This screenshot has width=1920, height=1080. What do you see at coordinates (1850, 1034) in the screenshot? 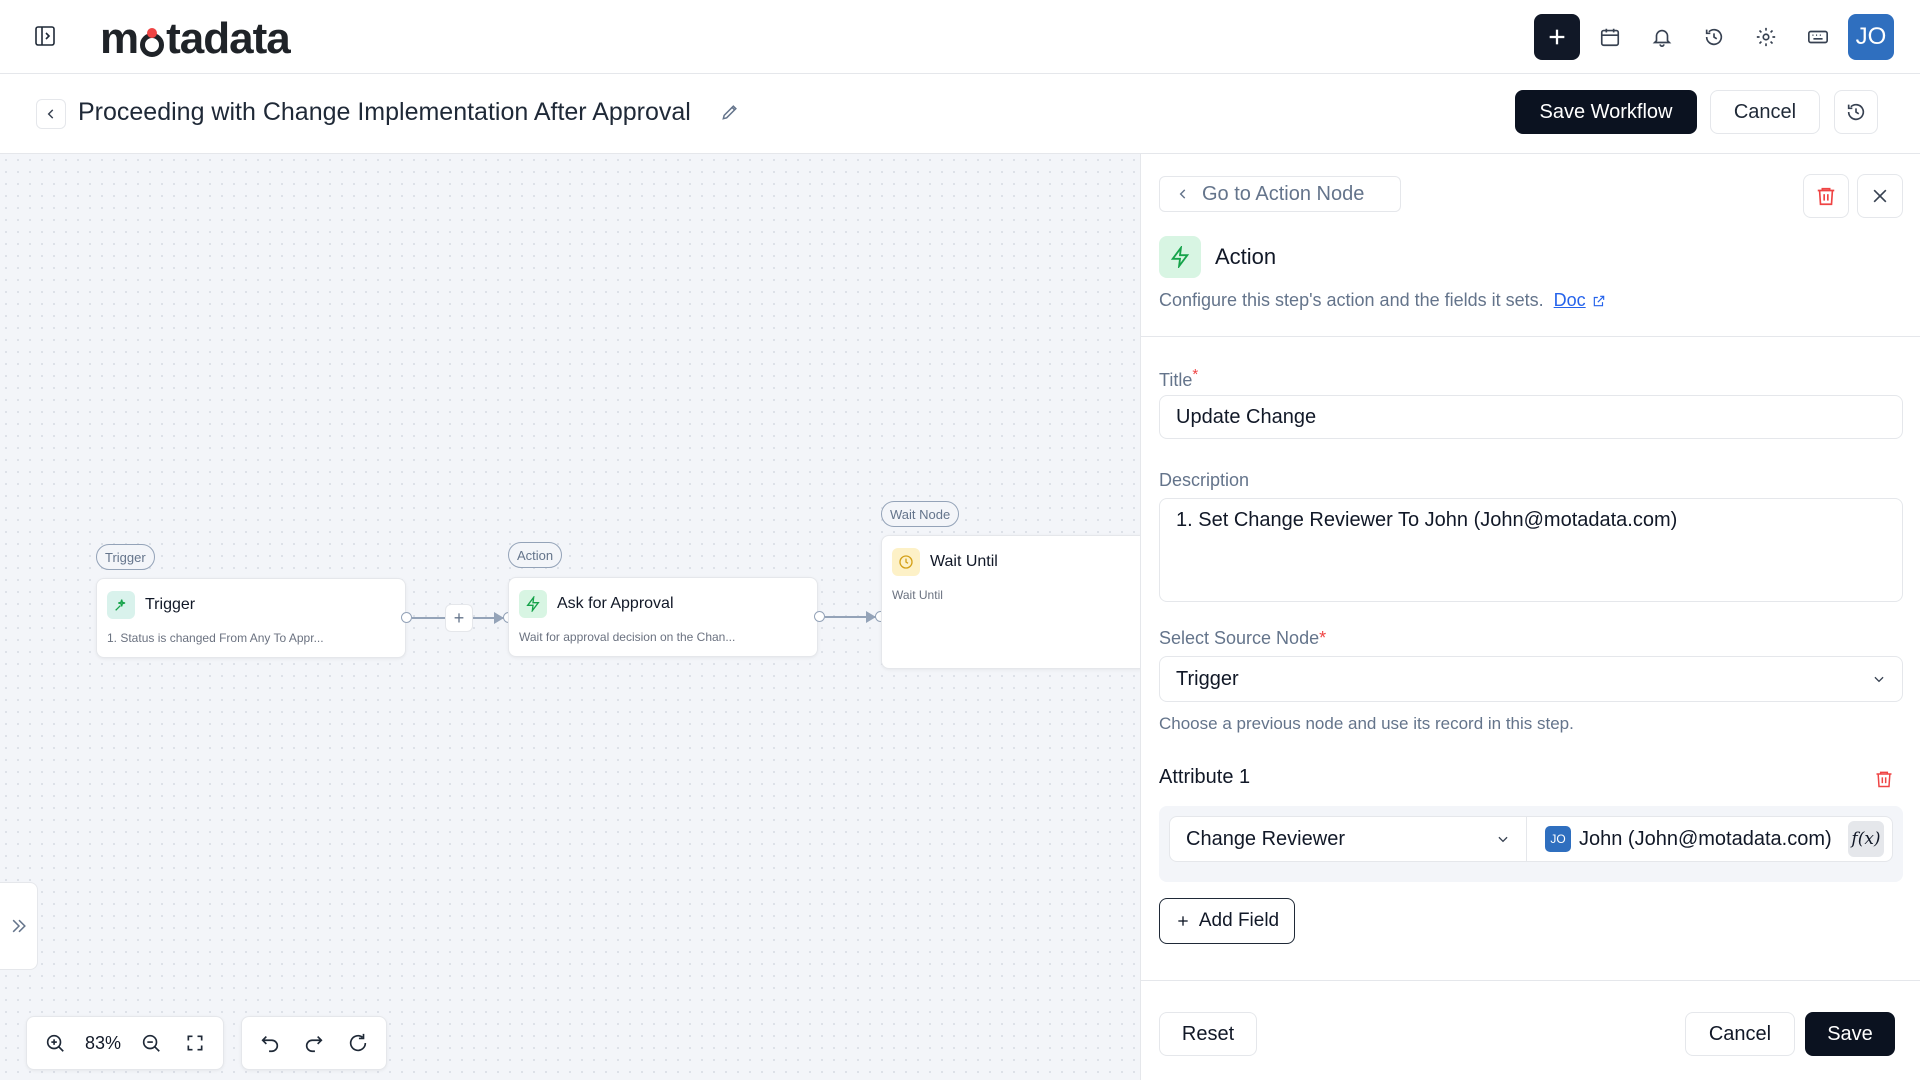
I see `save-button: Save` at bounding box center [1850, 1034].